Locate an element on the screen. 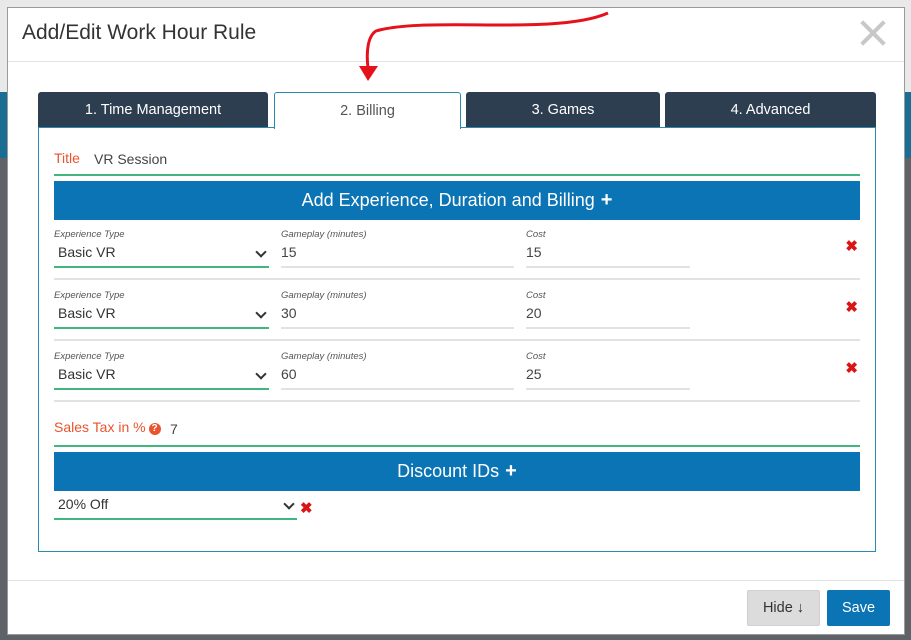 This screenshot has width=911, height=640. gameplay-input: 60 is located at coordinates (397, 376).